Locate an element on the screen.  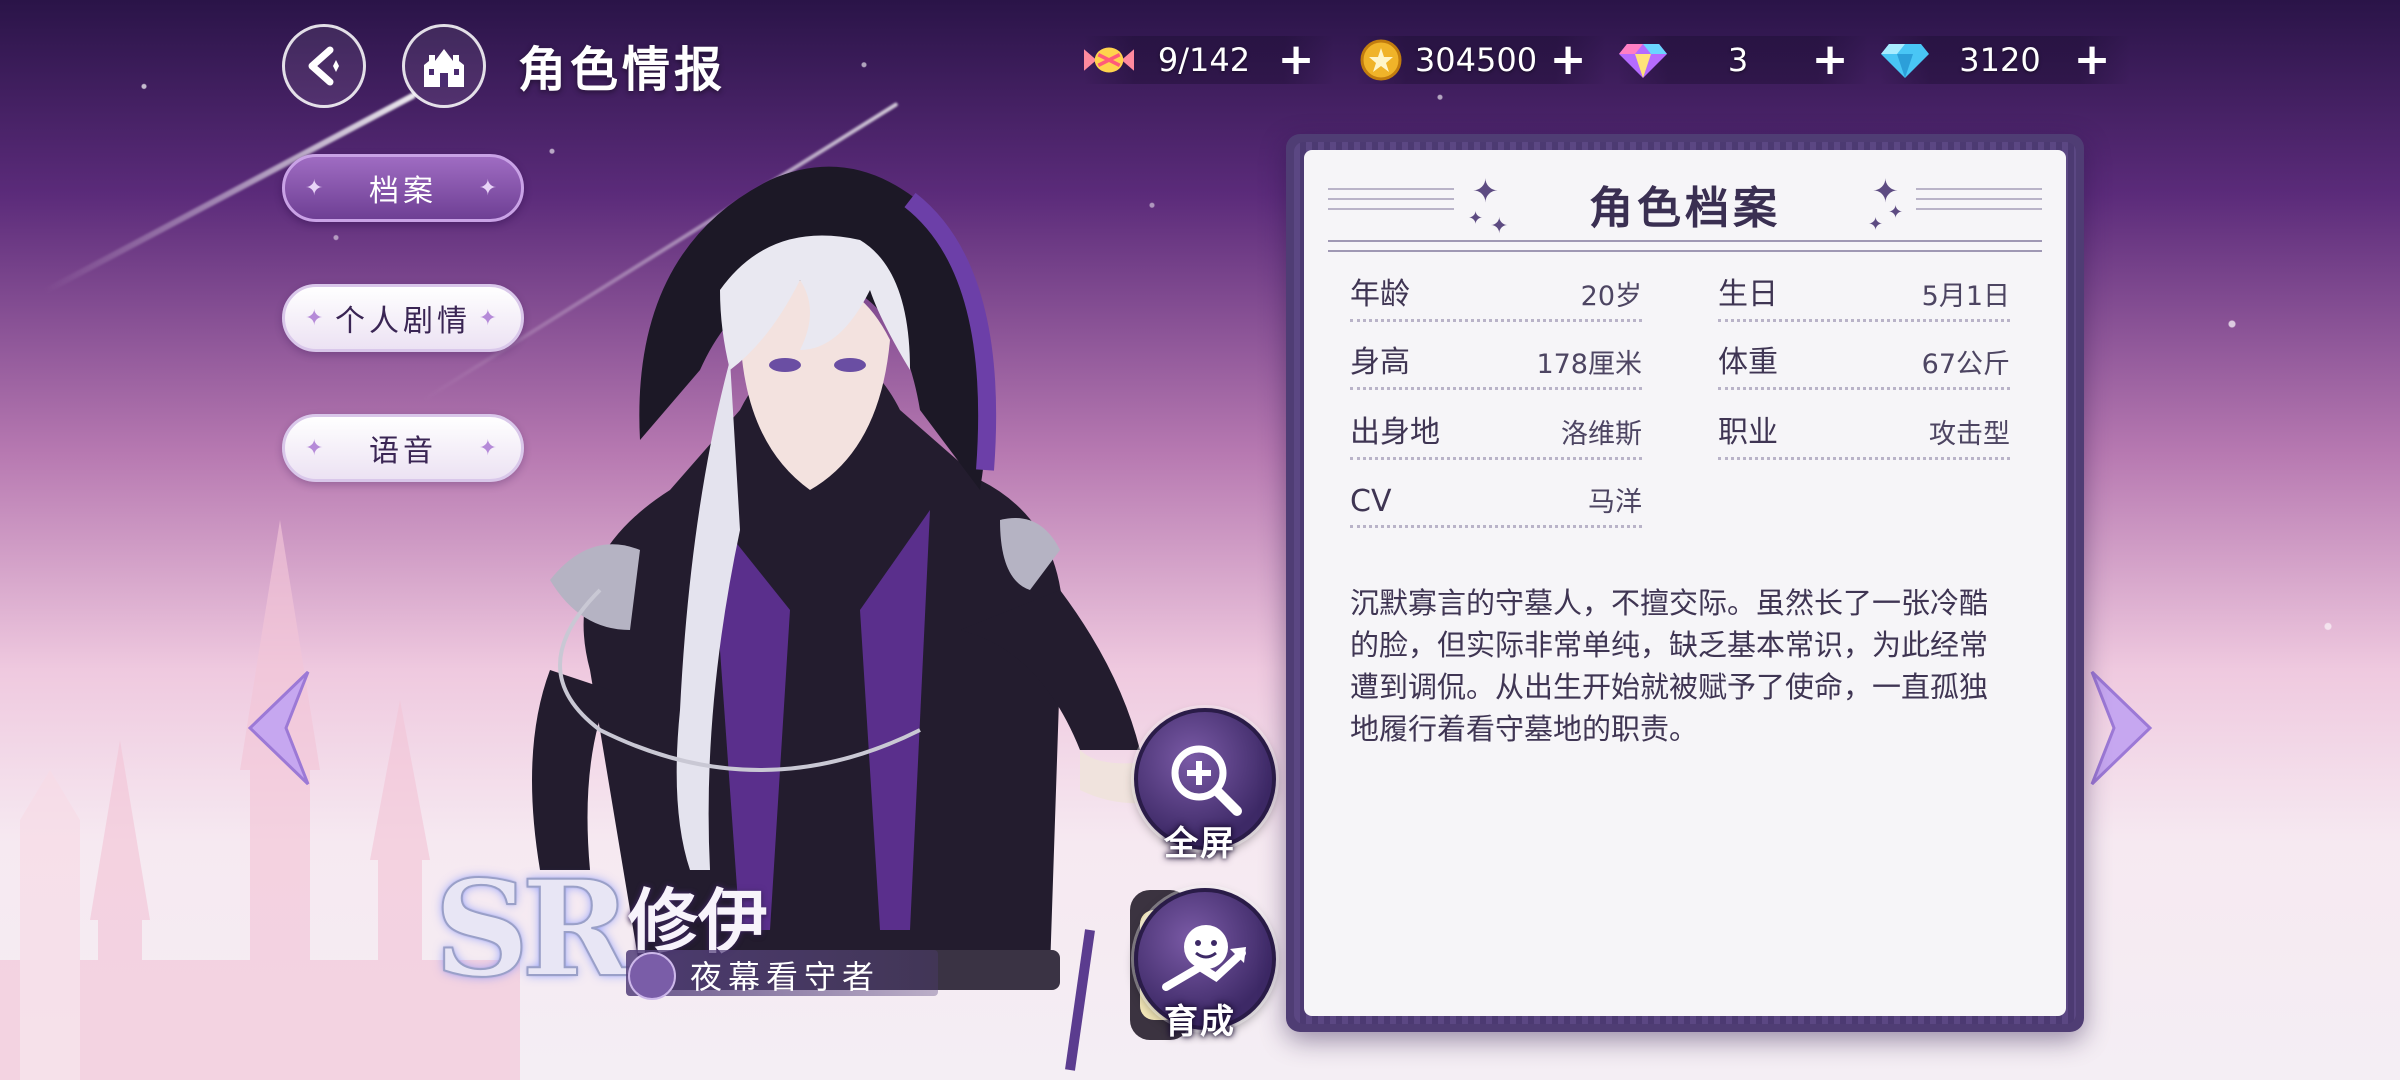
add-gold-button: + is located at coordinates (1568, 60).